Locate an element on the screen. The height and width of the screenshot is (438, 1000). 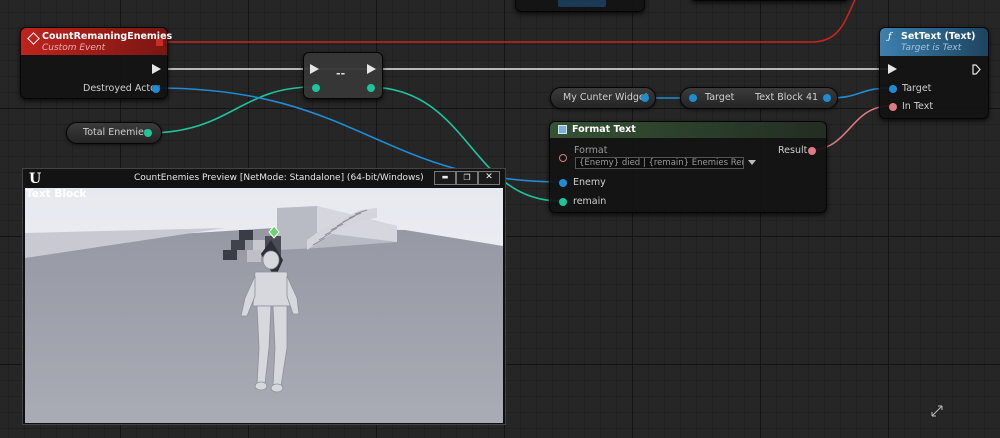
settext-target-label: Target is located at coordinates (917, 88).